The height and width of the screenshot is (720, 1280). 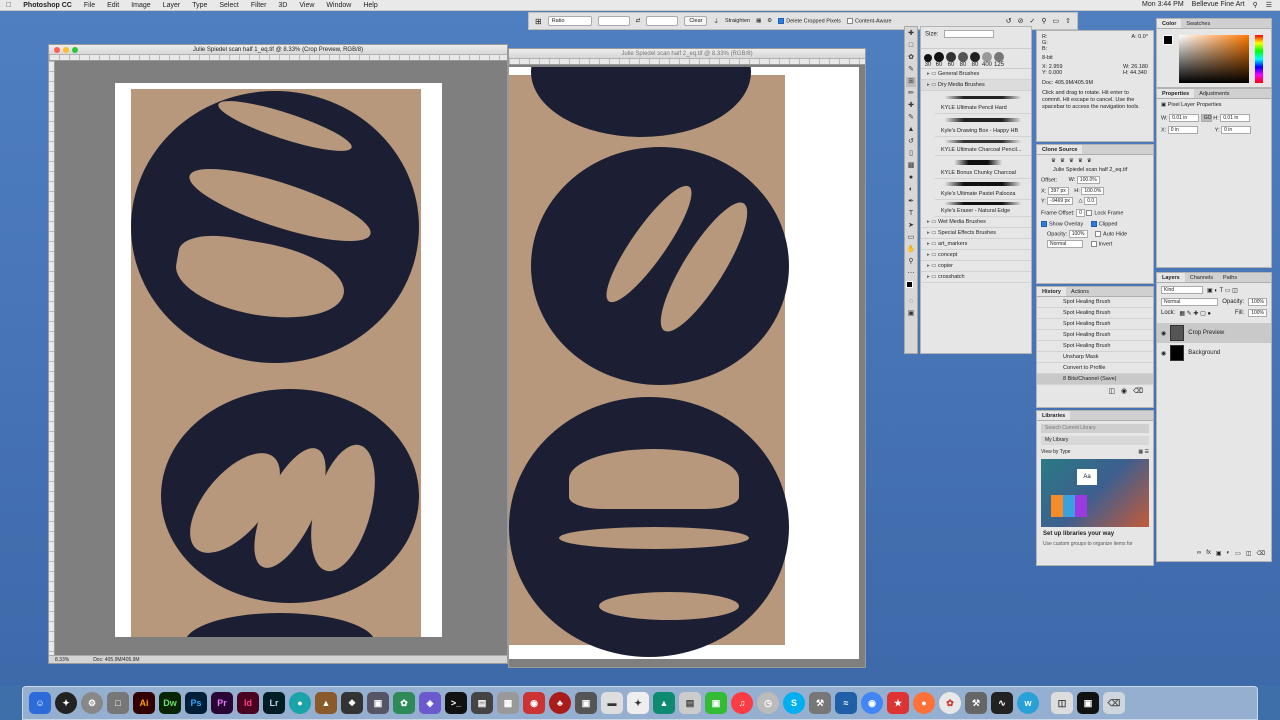 What do you see at coordinates (306, 5) in the screenshot?
I see `menu-view: View` at bounding box center [306, 5].